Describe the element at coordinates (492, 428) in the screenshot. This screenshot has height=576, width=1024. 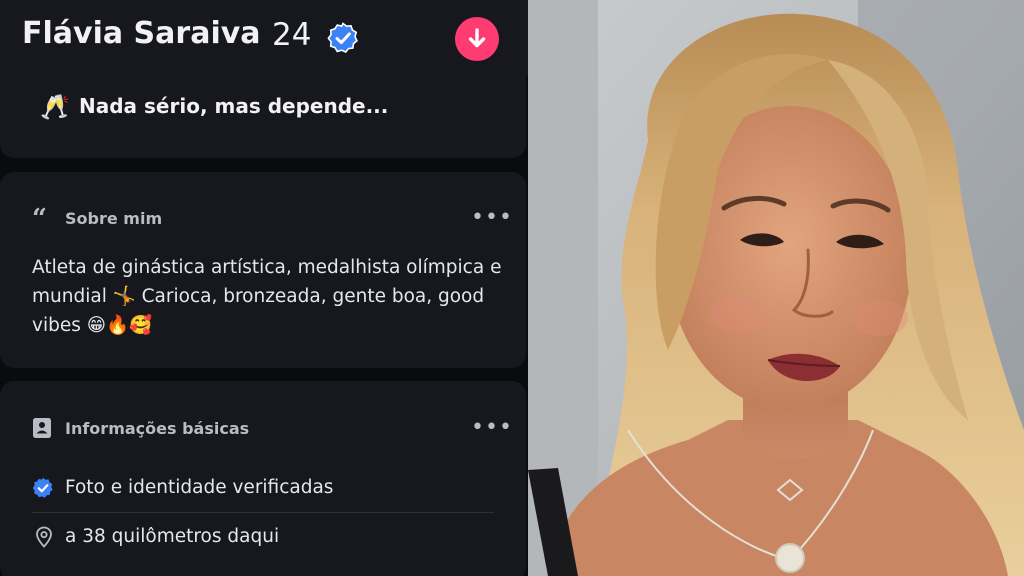
I see `basic-info-more-options-icon: •••` at that location.